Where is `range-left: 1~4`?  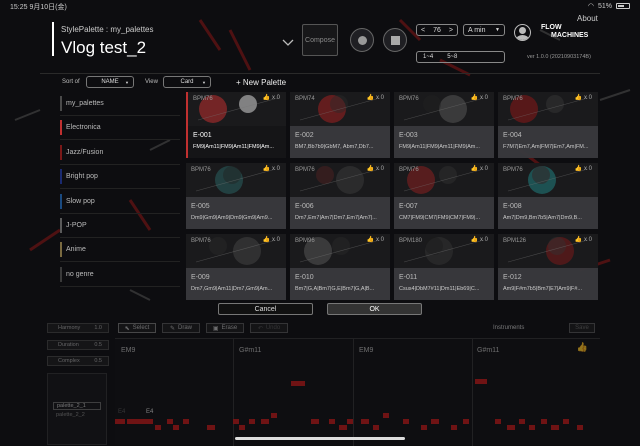 range-left: 1~4 is located at coordinates (428, 57).